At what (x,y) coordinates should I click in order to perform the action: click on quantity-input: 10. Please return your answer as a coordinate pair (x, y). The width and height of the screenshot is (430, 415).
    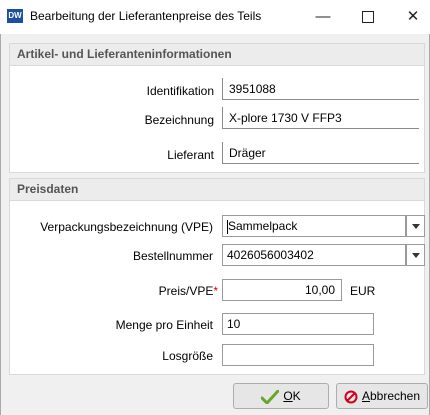
    Looking at the image, I should click on (298, 324).